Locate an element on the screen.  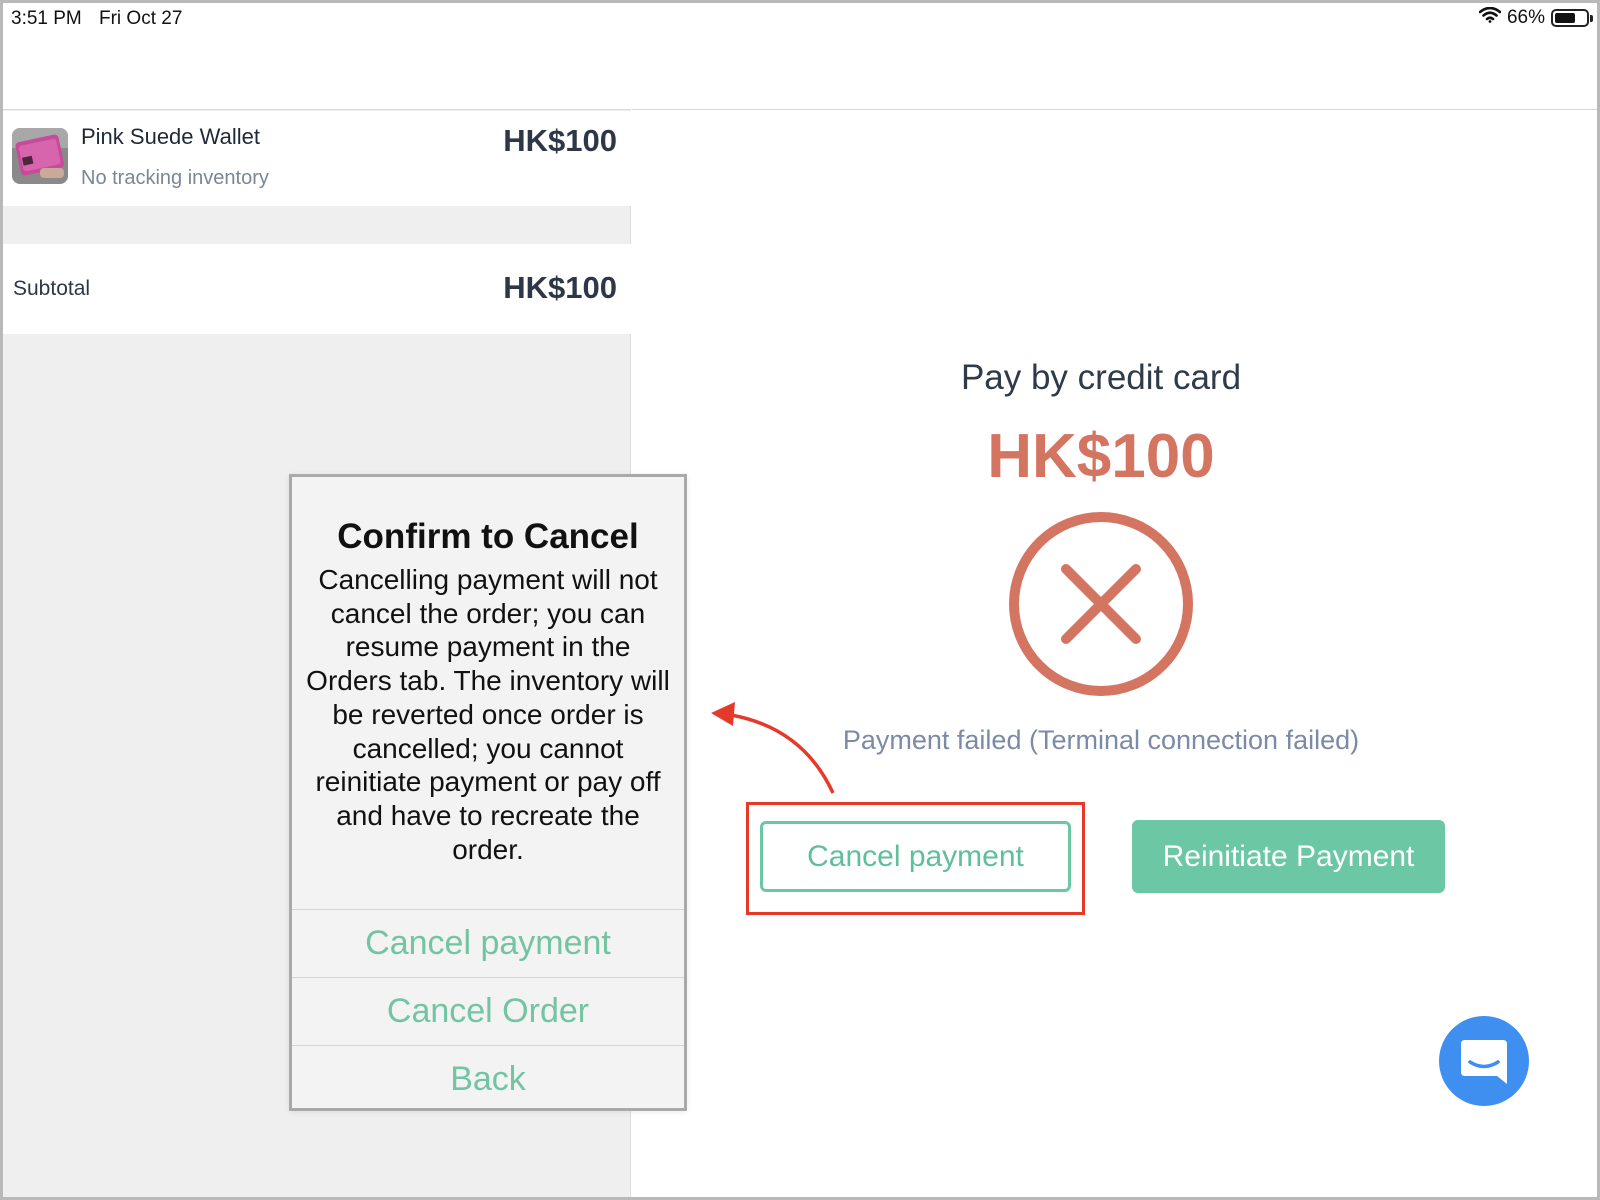
battery-level is located at coordinates (1565, 18).